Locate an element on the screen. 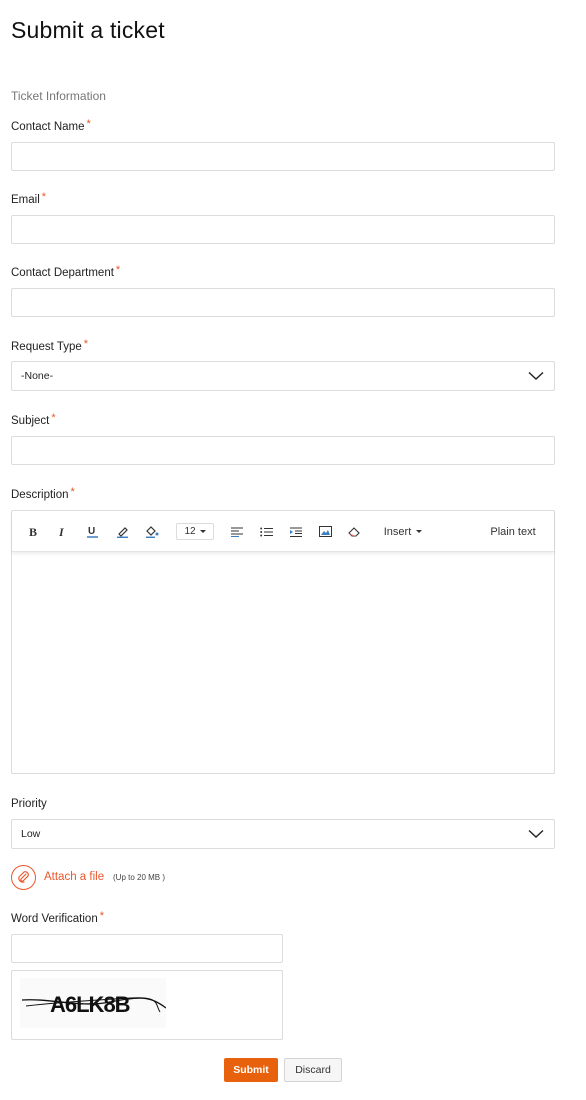  discard-button: Discard is located at coordinates (313, 1070).